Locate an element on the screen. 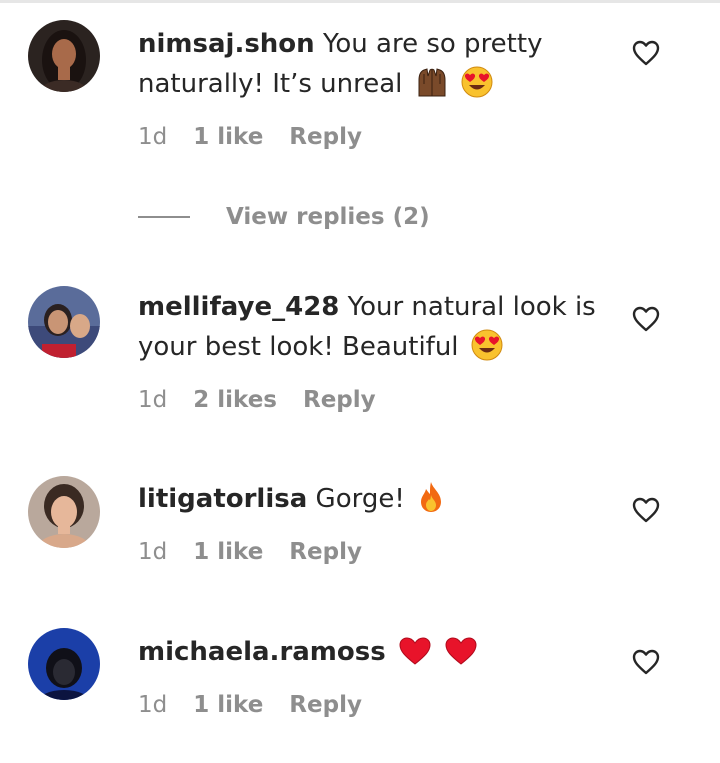  view-replies-label: View replies (2) is located at coordinates (328, 217).